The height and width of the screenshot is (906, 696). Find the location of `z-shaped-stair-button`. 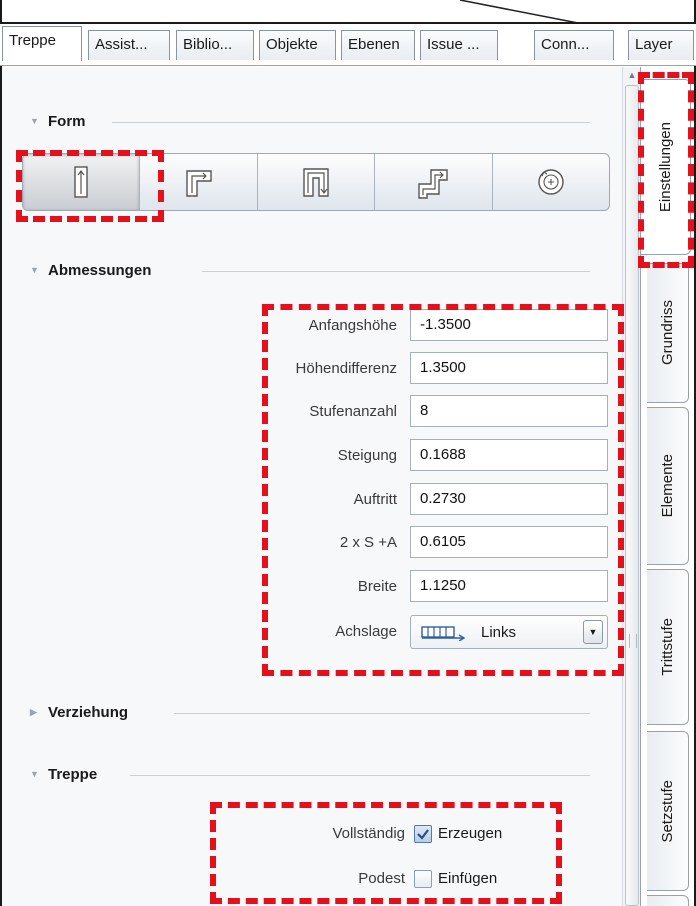

z-shaped-stair-button is located at coordinates (434, 182).